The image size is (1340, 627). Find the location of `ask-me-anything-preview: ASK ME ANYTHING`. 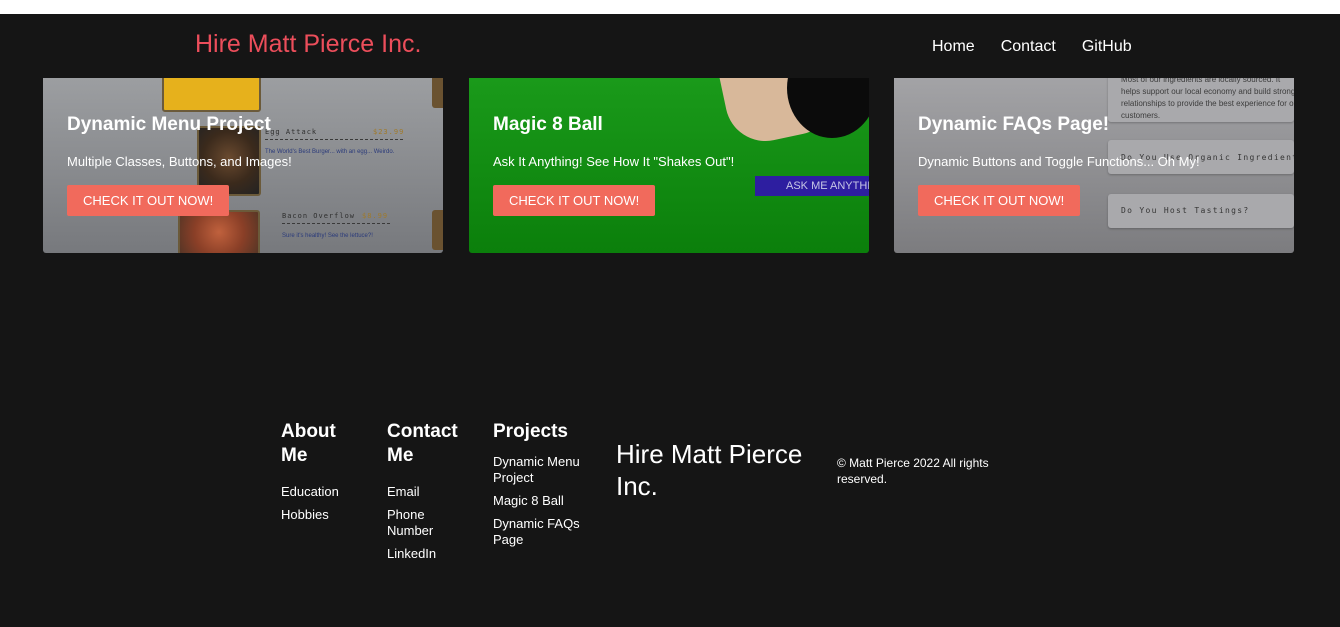

ask-me-anything-preview: ASK ME ANYTHING is located at coordinates (812, 186).